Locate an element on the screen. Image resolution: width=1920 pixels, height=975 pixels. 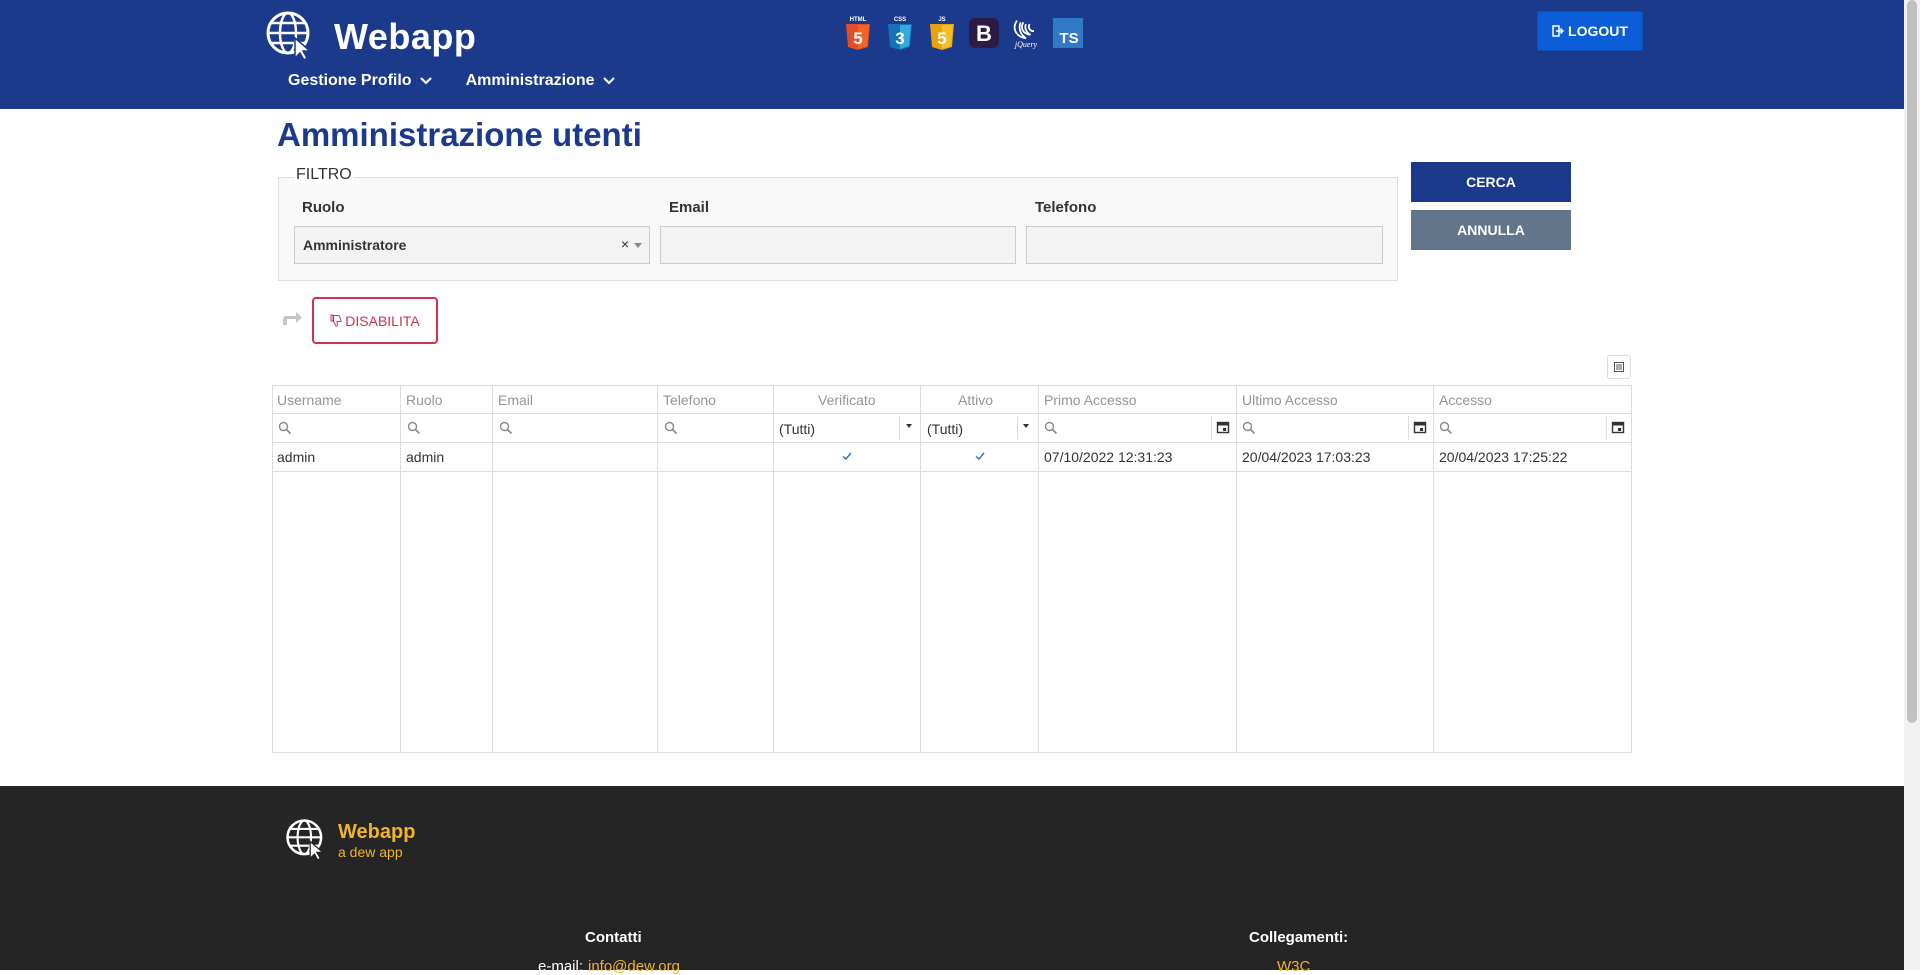
export-icon is located at coordinates (1619, 367).